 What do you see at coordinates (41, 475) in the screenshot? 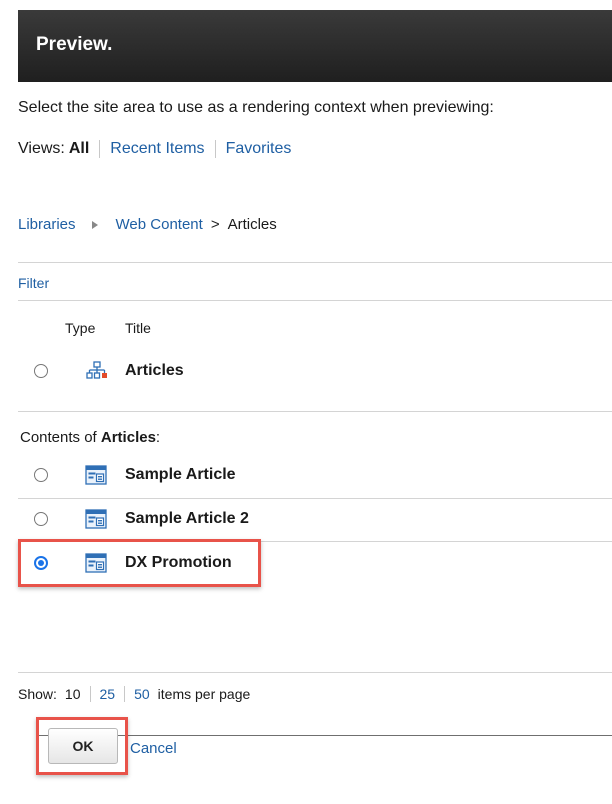
I see `item-radio-sample-article` at bounding box center [41, 475].